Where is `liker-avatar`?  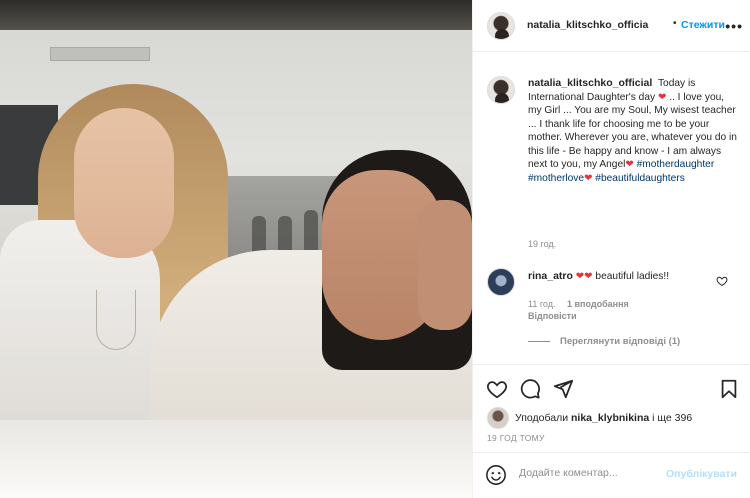
liker-avatar is located at coordinates (498, 418).